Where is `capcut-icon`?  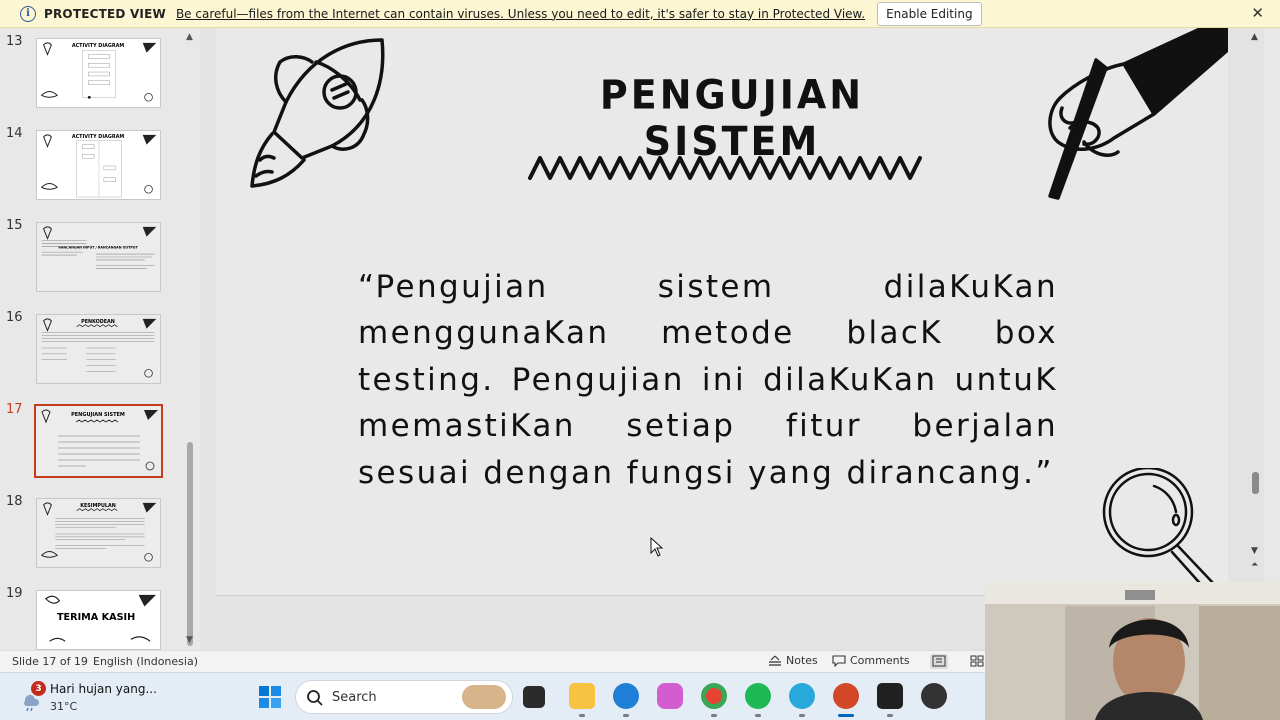
capcut-icon is located at coordinates (890, 696).